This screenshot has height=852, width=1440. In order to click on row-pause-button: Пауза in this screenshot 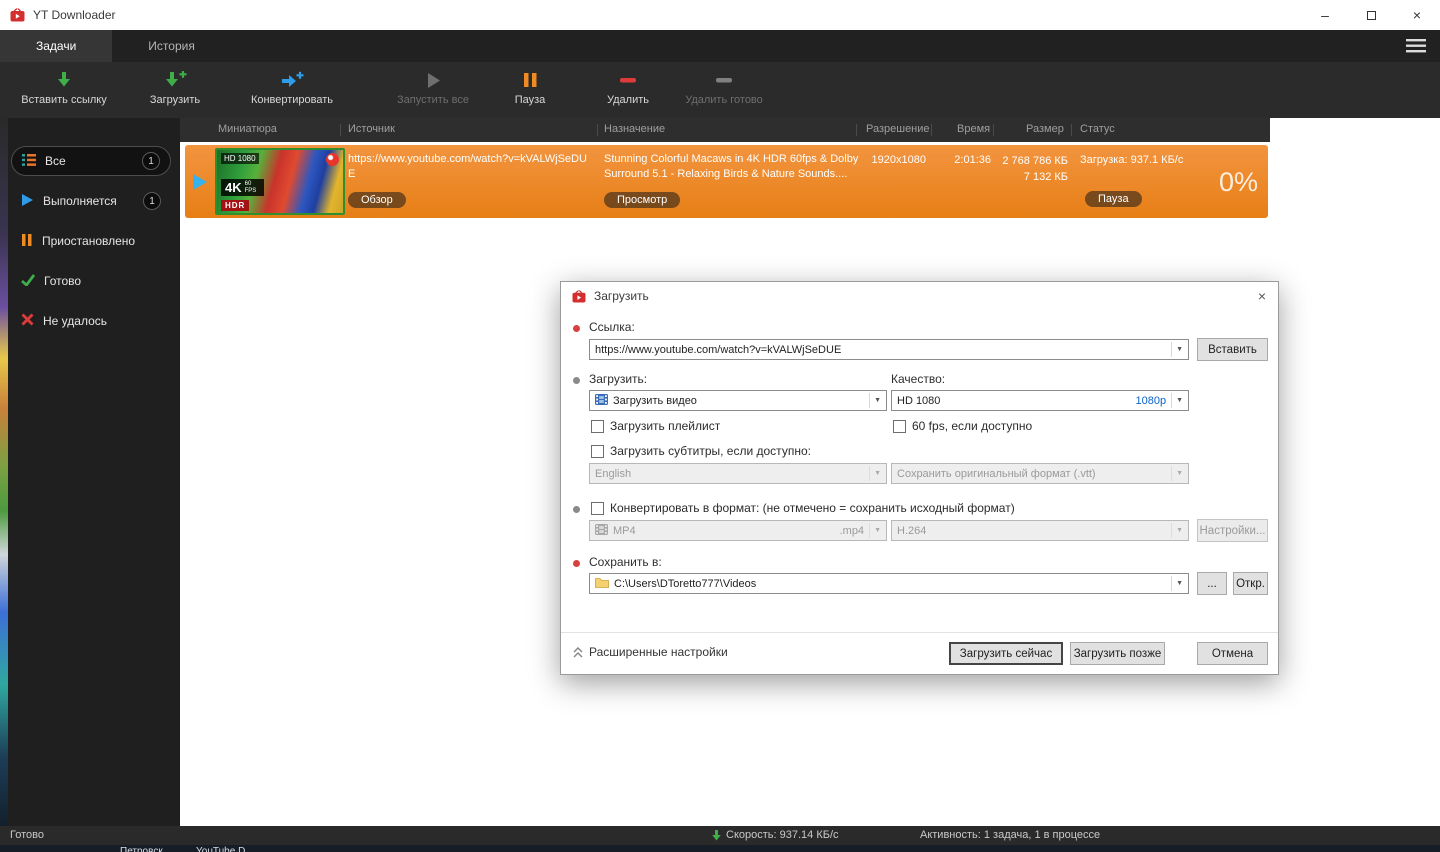, I will do `click(1113, 199)`.